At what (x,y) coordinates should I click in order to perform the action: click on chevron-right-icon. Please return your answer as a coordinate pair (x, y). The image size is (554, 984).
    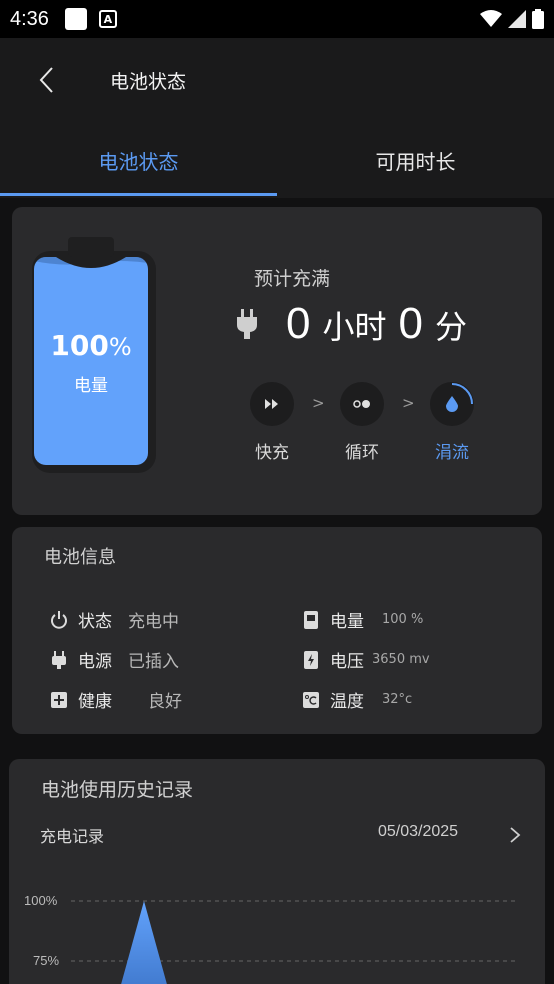
    Looking at the image, I should click on (515, 835).